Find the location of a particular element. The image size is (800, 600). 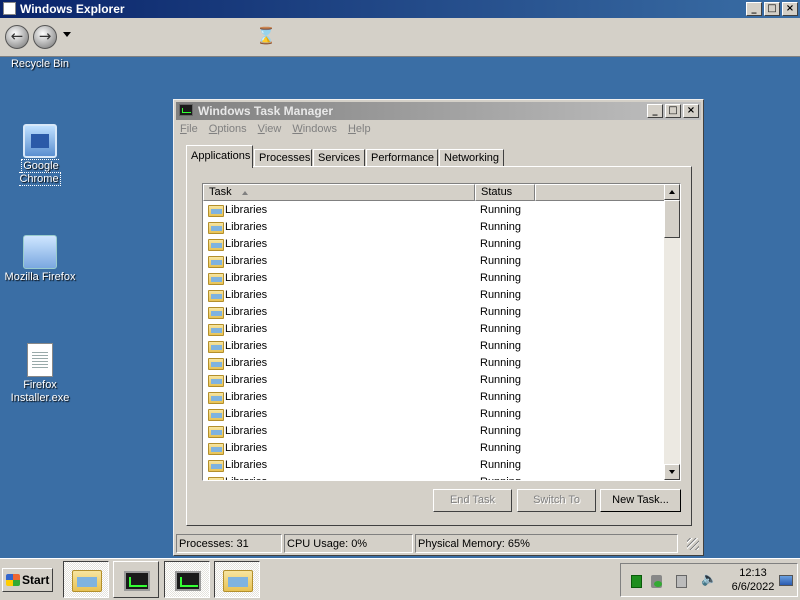

explorer-minimize-button: _ is located at coordinates (754, 9).